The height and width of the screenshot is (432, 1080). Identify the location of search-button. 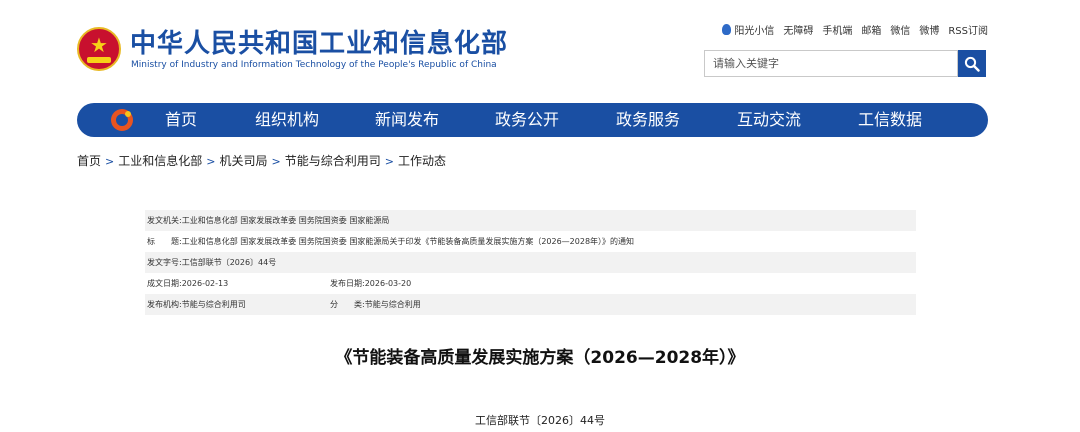
(972, 63).